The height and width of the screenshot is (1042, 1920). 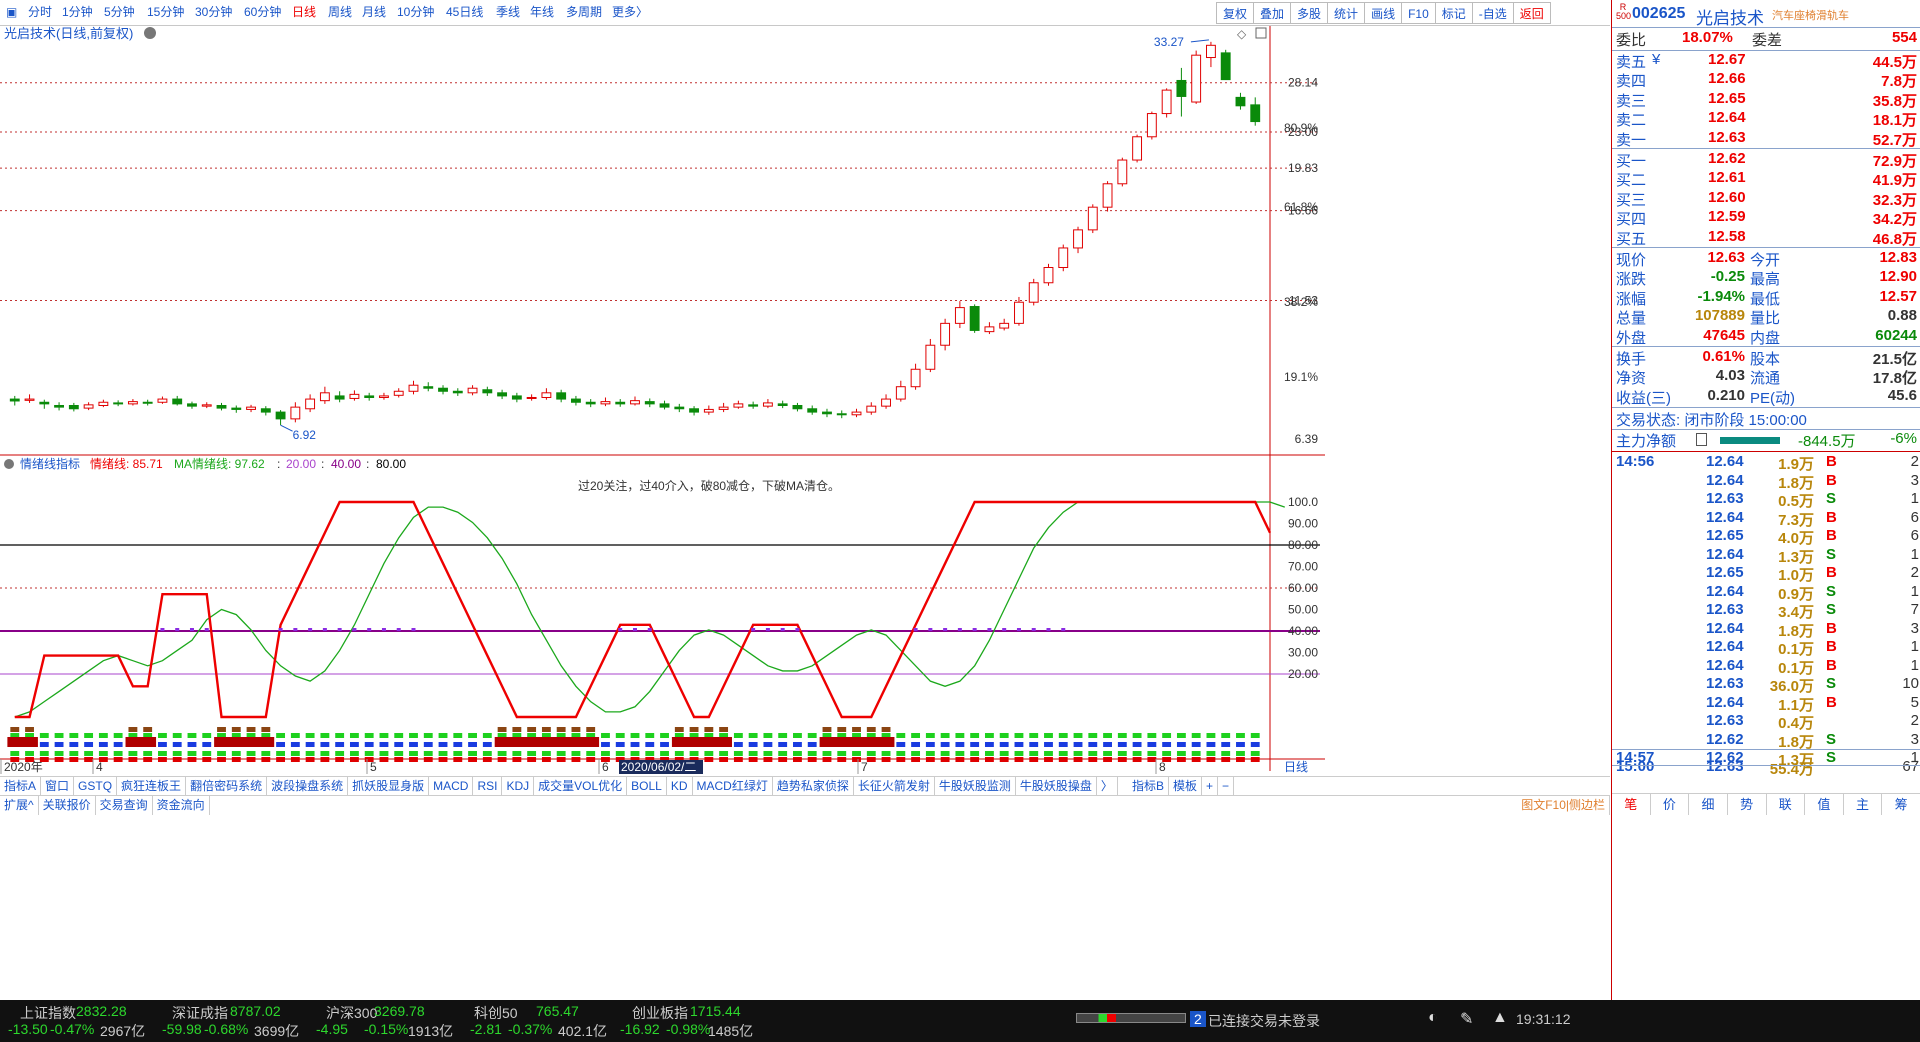 I want to click on period-tab: 45日线, so click(x=464, y=12).